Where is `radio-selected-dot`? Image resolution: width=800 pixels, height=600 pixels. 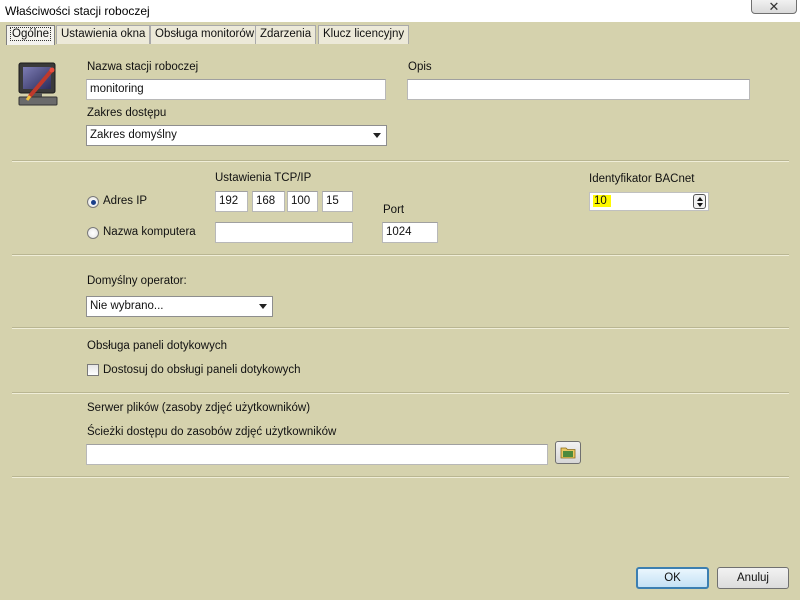
radio-selected-dot is located at coordinates (93, 202).